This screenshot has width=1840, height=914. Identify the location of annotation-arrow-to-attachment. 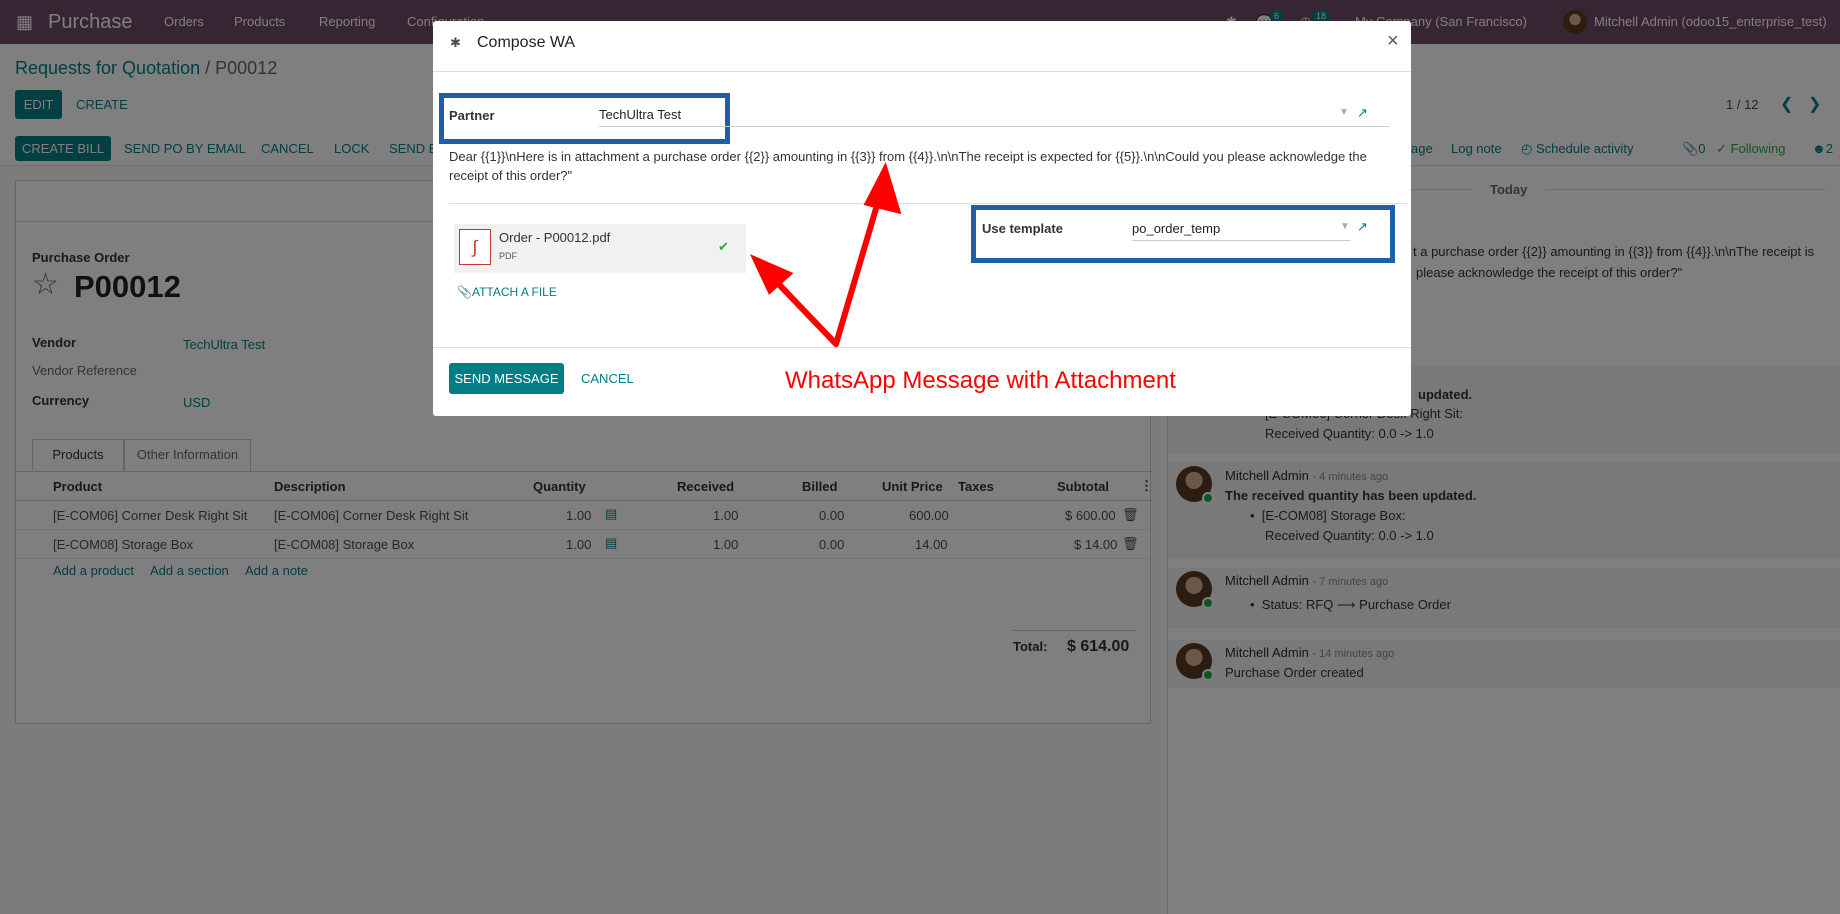
(803, 309).